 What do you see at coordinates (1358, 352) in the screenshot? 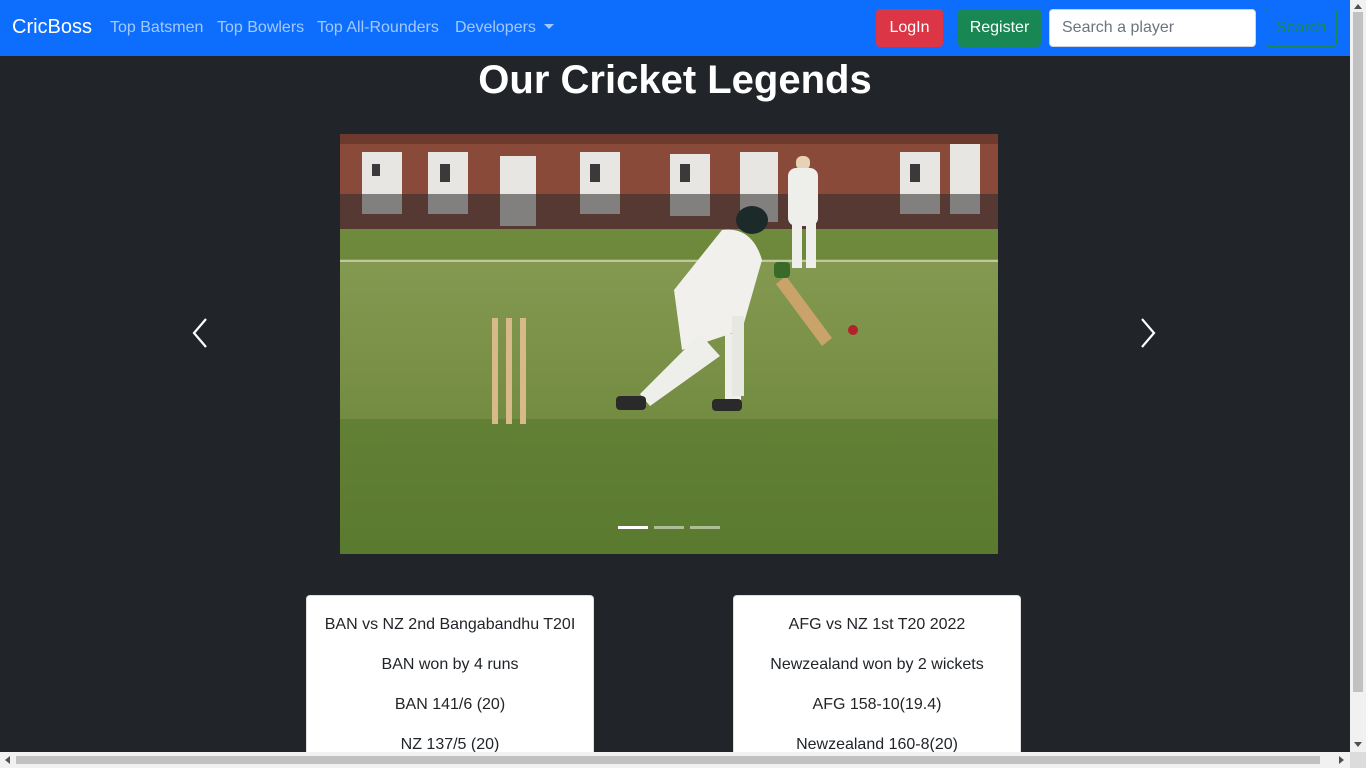
I see `vertical-scroll-thumb` at bounding box center [1358, 352].